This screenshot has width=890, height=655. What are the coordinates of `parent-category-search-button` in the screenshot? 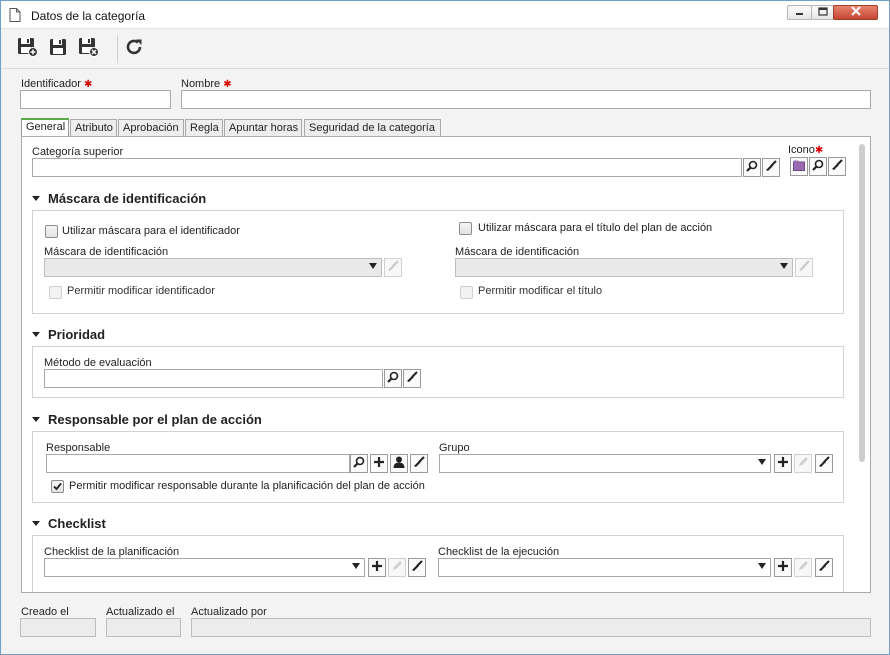 It's located at (752, 167).